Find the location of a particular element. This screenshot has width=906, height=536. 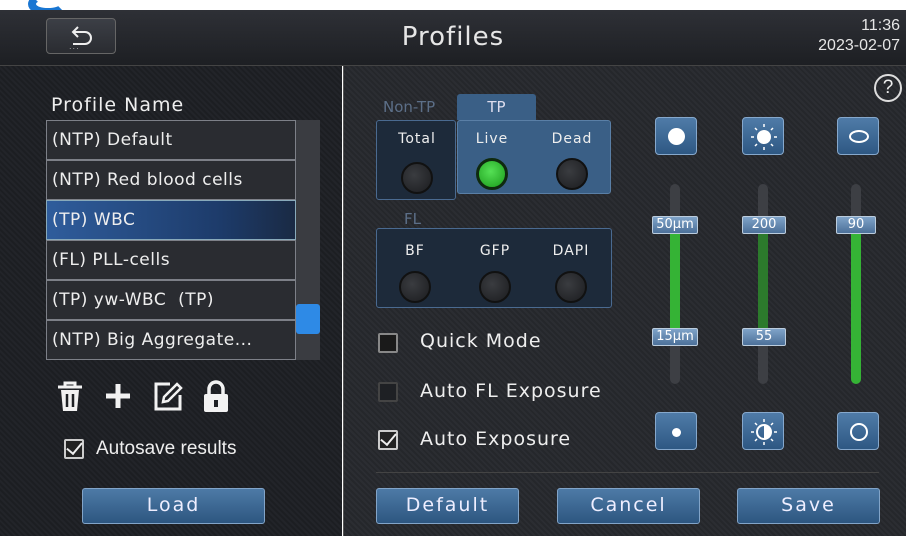

roundness-slider-fill is located at coordinates (856, 304).